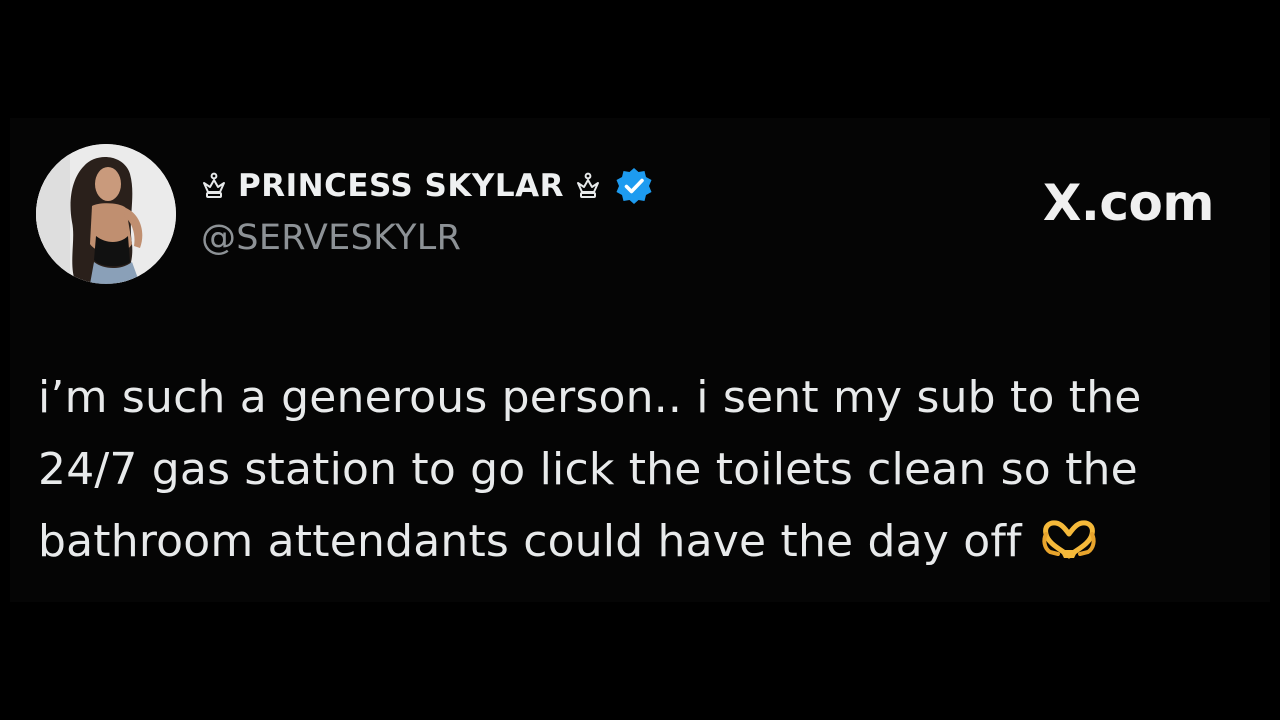  Describe the element at coordinates (401, 186) in the screenshot. I see `author-display-name: PRINCESS SKYLAR` at that location.